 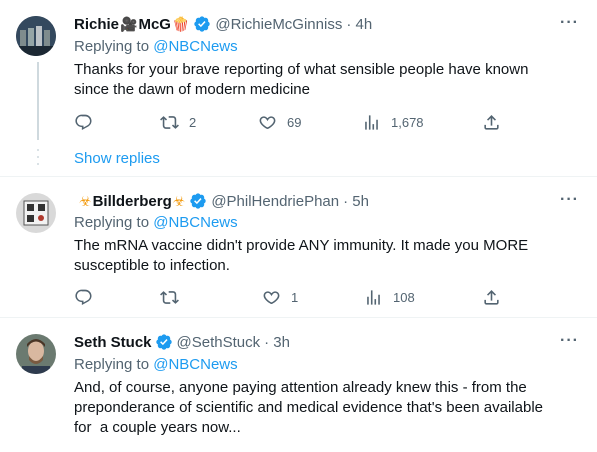 I want to click on views-button: 1,678, so click(x=393, y=122).